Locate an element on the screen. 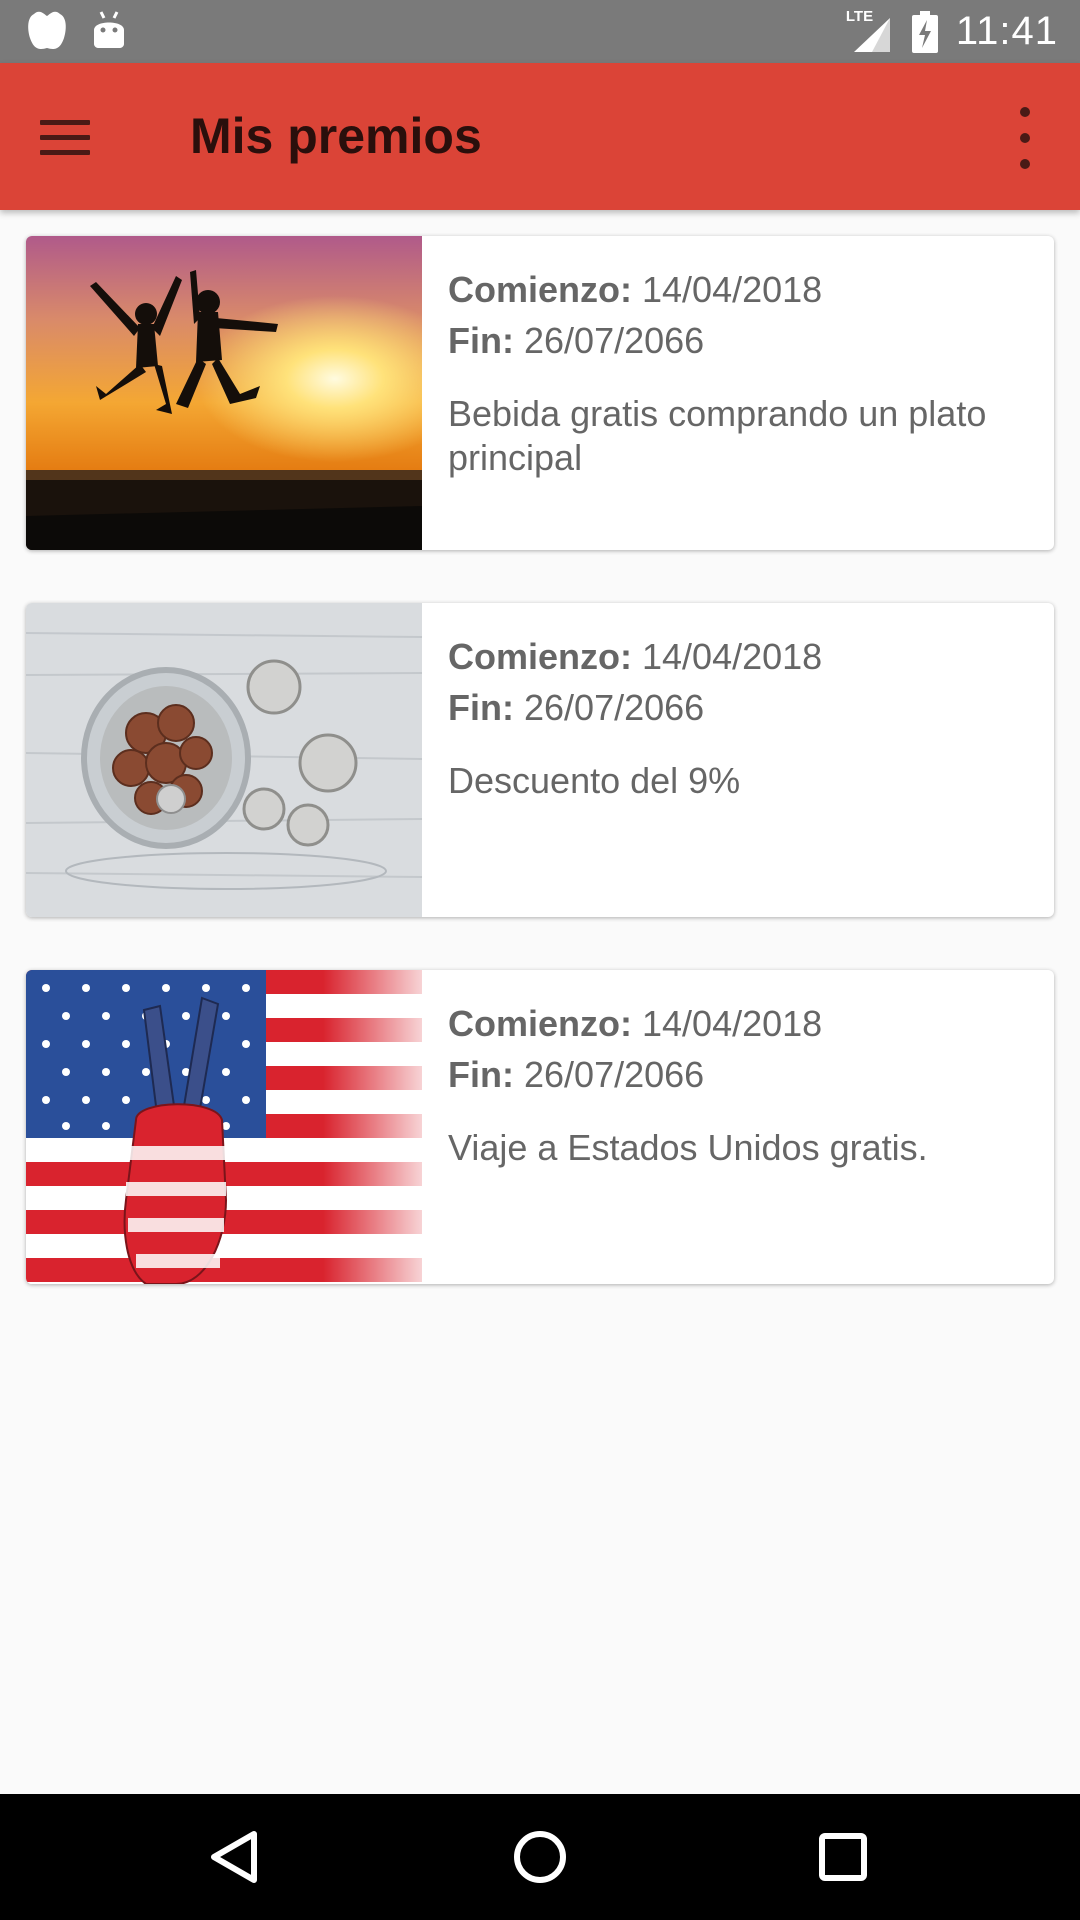 The width and height of the screenshot is (1080, 1920). recents-square-icon is located at coordinates (843, 1857).